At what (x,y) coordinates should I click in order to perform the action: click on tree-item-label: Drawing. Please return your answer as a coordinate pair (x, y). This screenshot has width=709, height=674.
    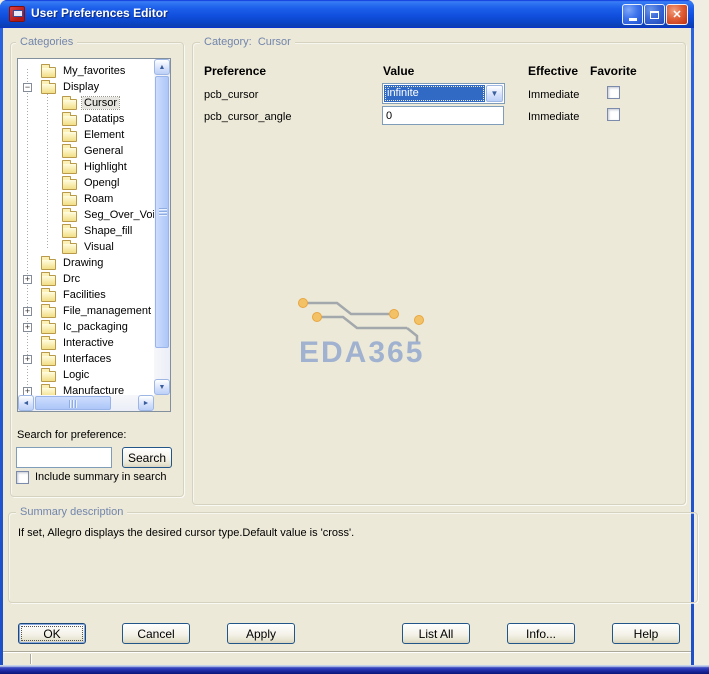
    Looking at the image, I should click on (83, 263).